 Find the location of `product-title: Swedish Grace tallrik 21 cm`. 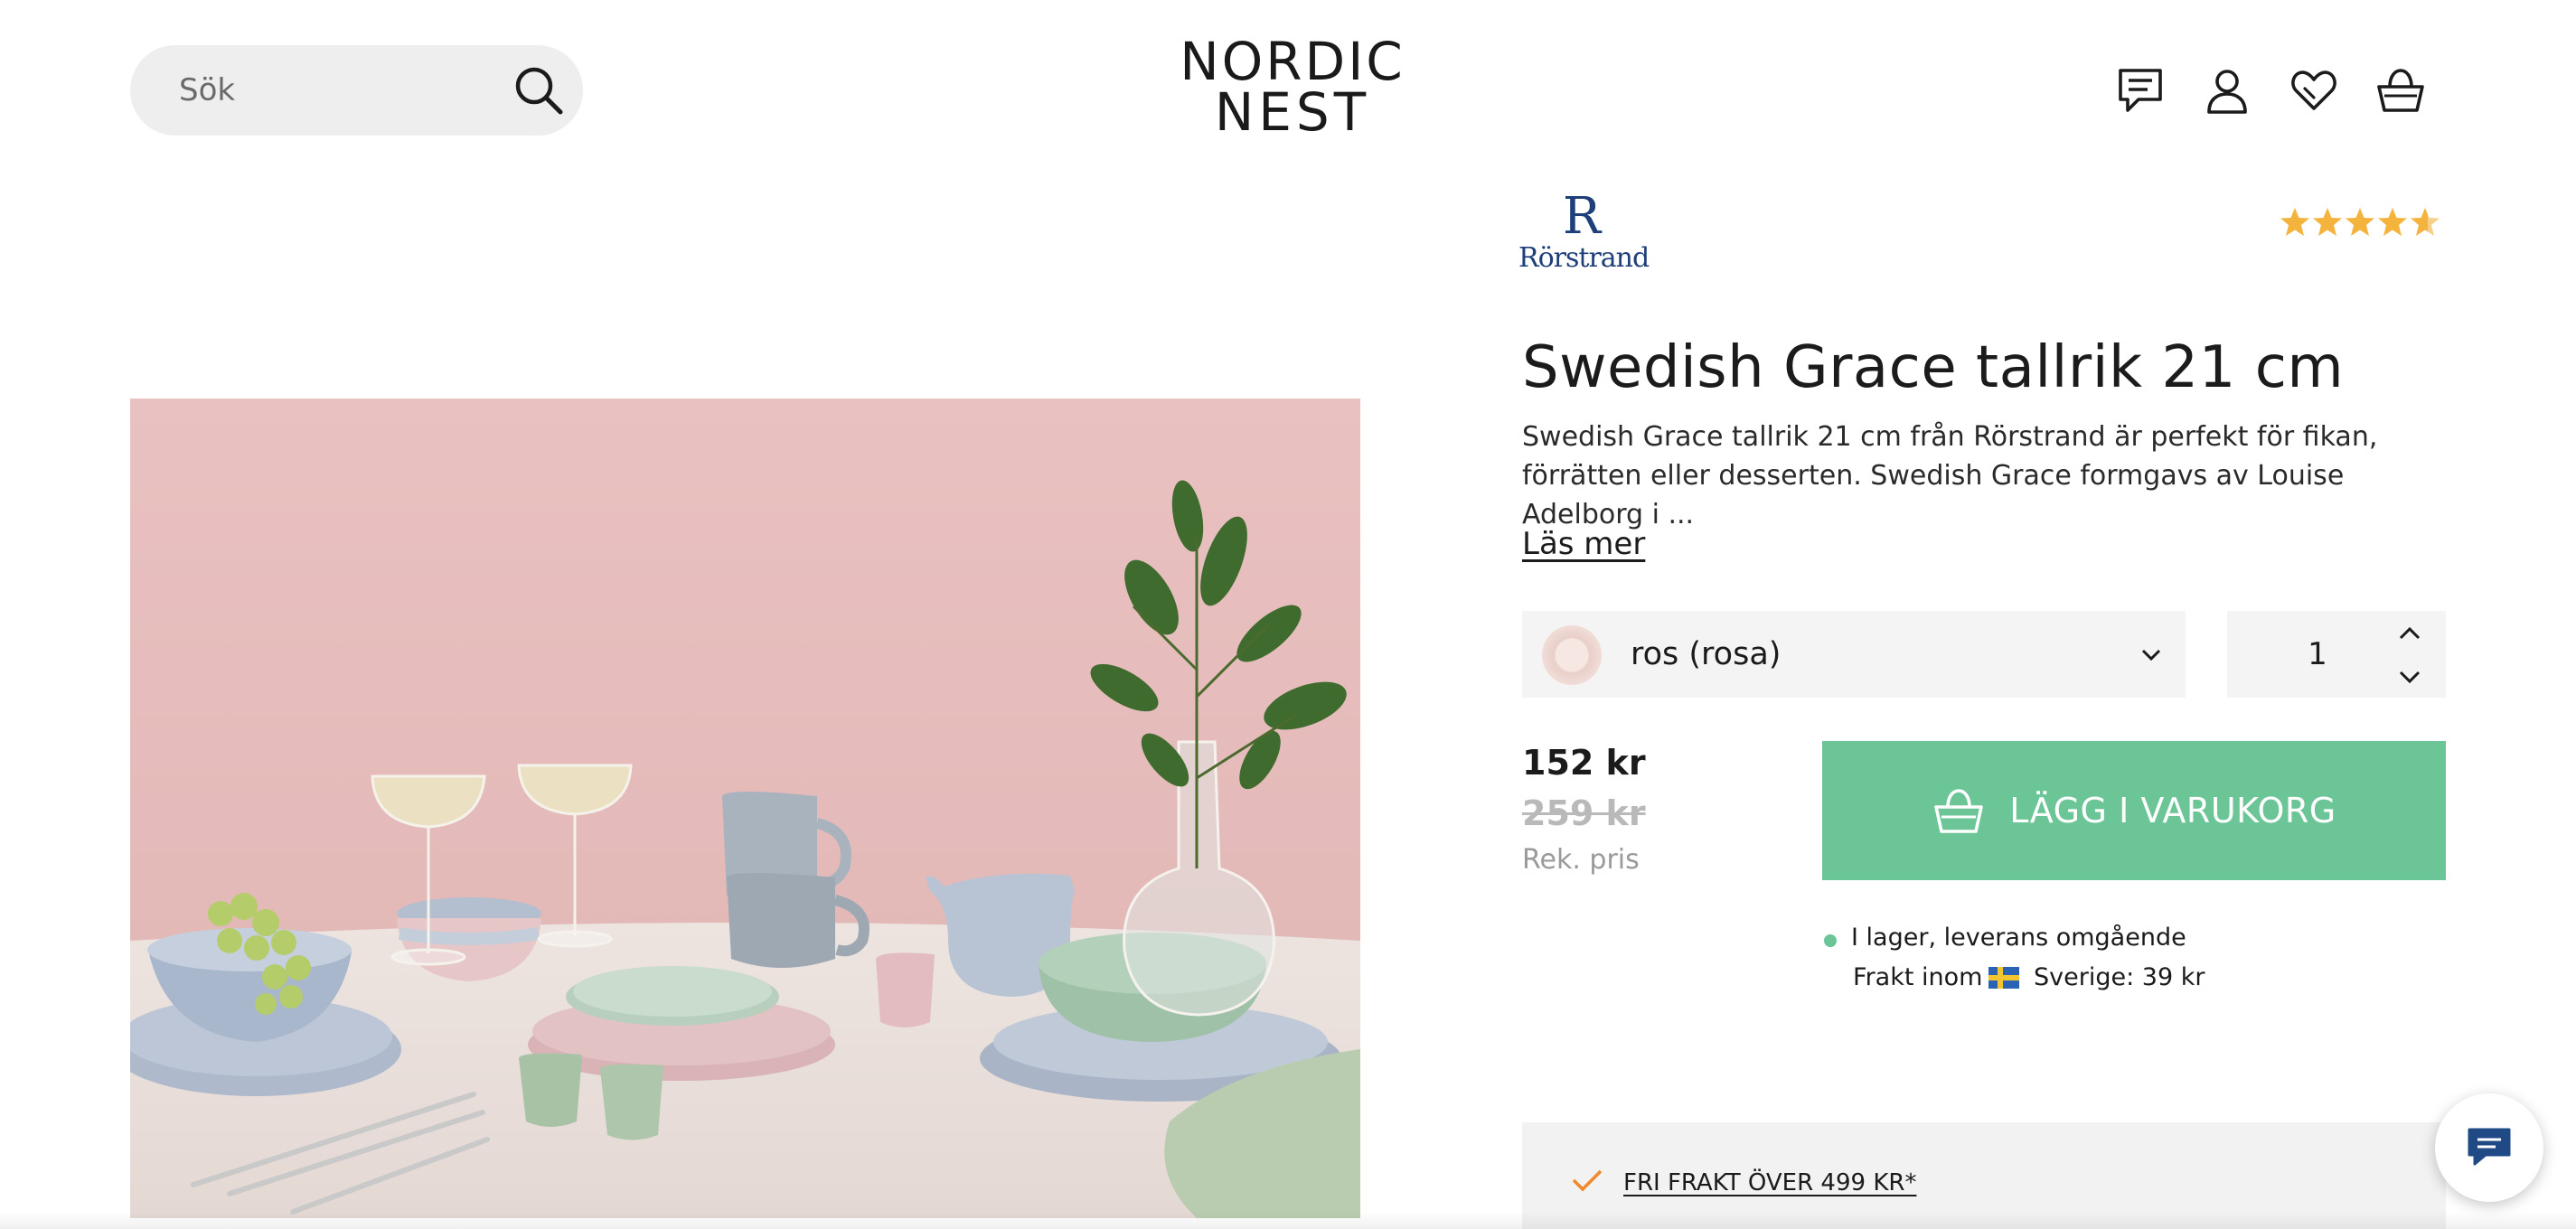

product-title: Swedish Grace tallrik 21 cm is located at coordinates (1933, 368).